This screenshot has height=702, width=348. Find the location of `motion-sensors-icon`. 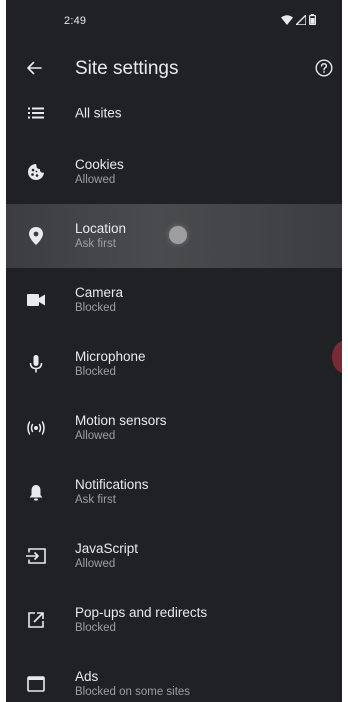

motion-sensors-icon is located at coordinates (36, 428).